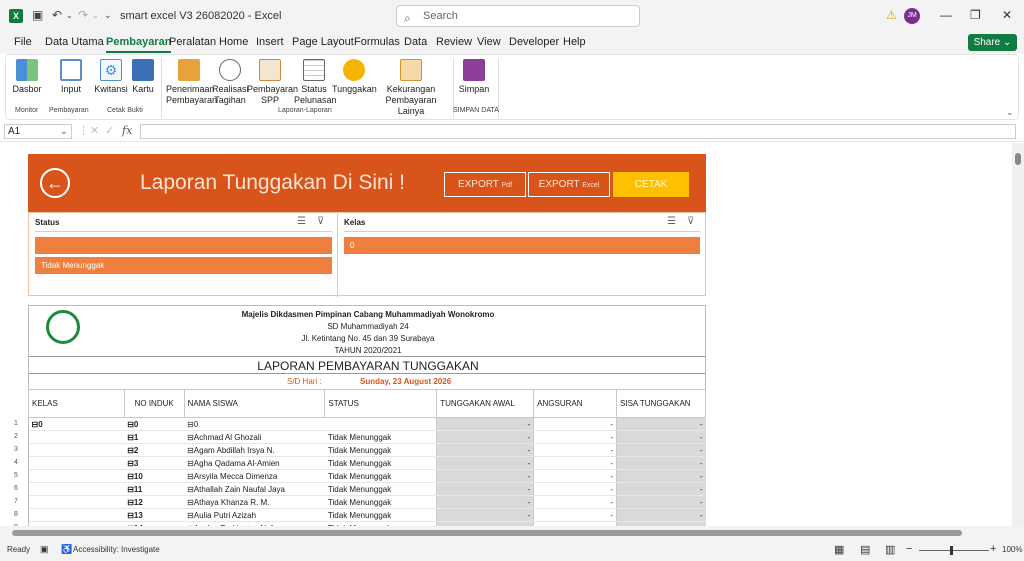  I want to click on group-label-pembayaran: Pembayaran, so click(69, 110).